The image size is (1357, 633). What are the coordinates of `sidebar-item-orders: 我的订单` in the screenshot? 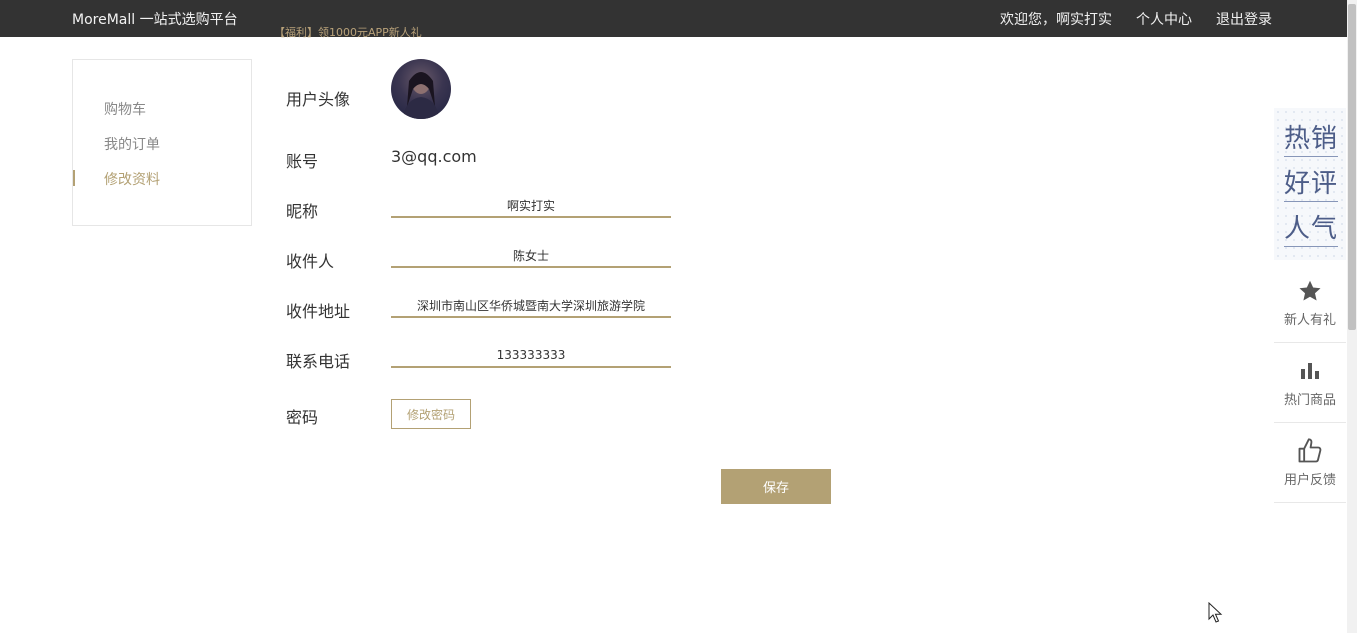 It's located at (132, 144).